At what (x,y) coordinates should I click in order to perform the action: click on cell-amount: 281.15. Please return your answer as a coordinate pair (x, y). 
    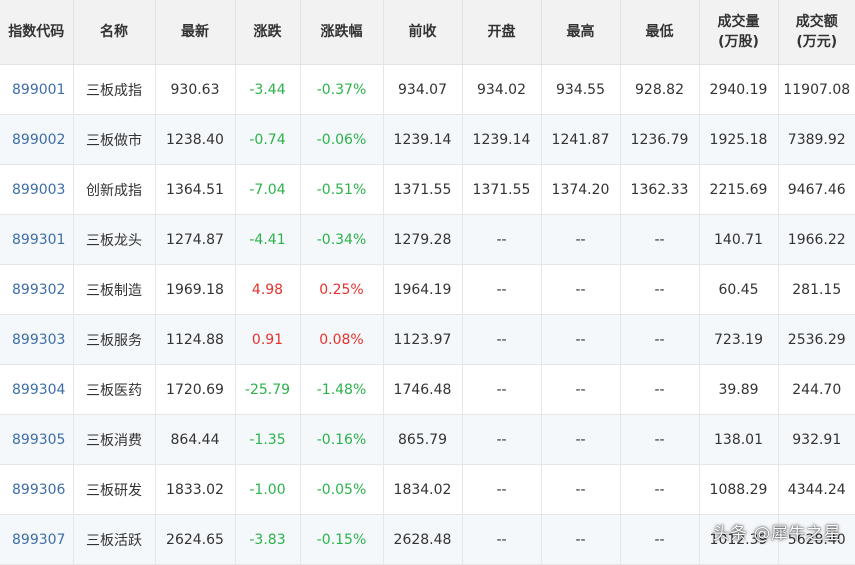
    Looking at the image, I should click on (816, 290).